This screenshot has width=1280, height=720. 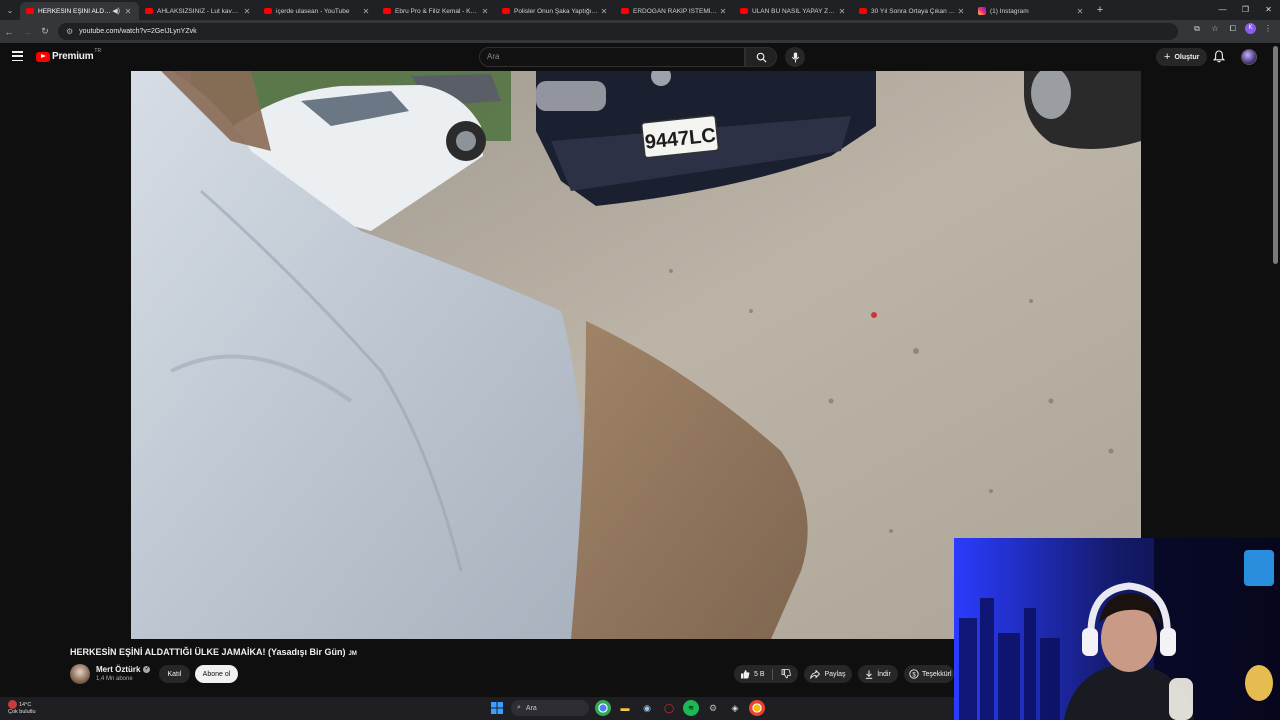 What do you see at coordinates (625, 708) in the screenshot?
I see `file-explorer-icon: ▬` at bounding box center [625, 708].